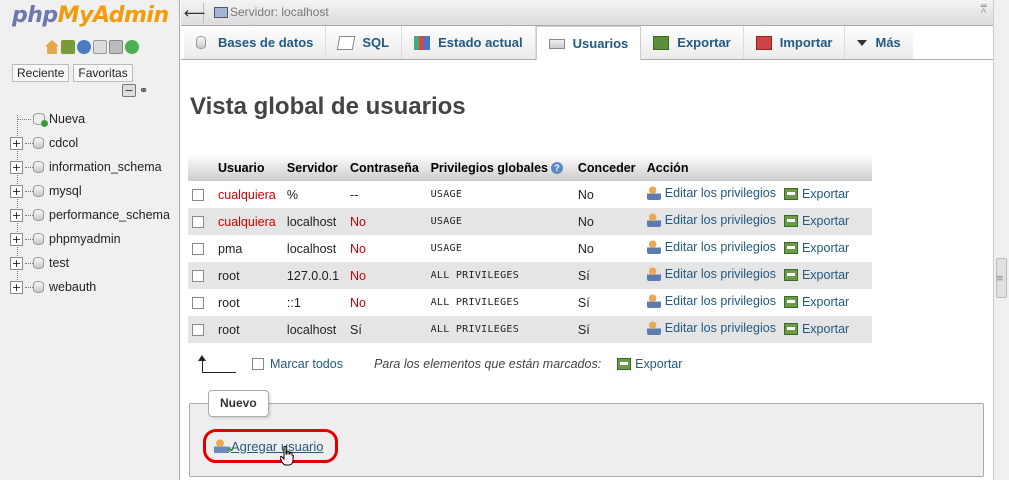 The width and height of the screenshot is (1009, 480). Describe the element at coordinates (90, 287) in the screenshot. I see `tree-item-webauth: + webauth` at that location.